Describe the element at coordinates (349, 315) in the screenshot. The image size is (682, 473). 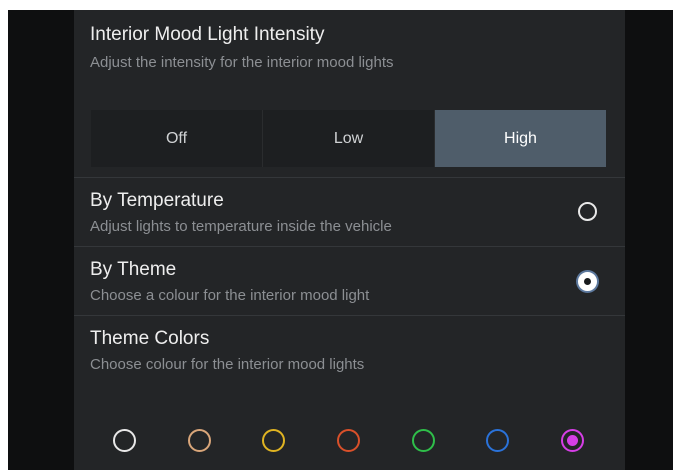
I see `divider` at that location.